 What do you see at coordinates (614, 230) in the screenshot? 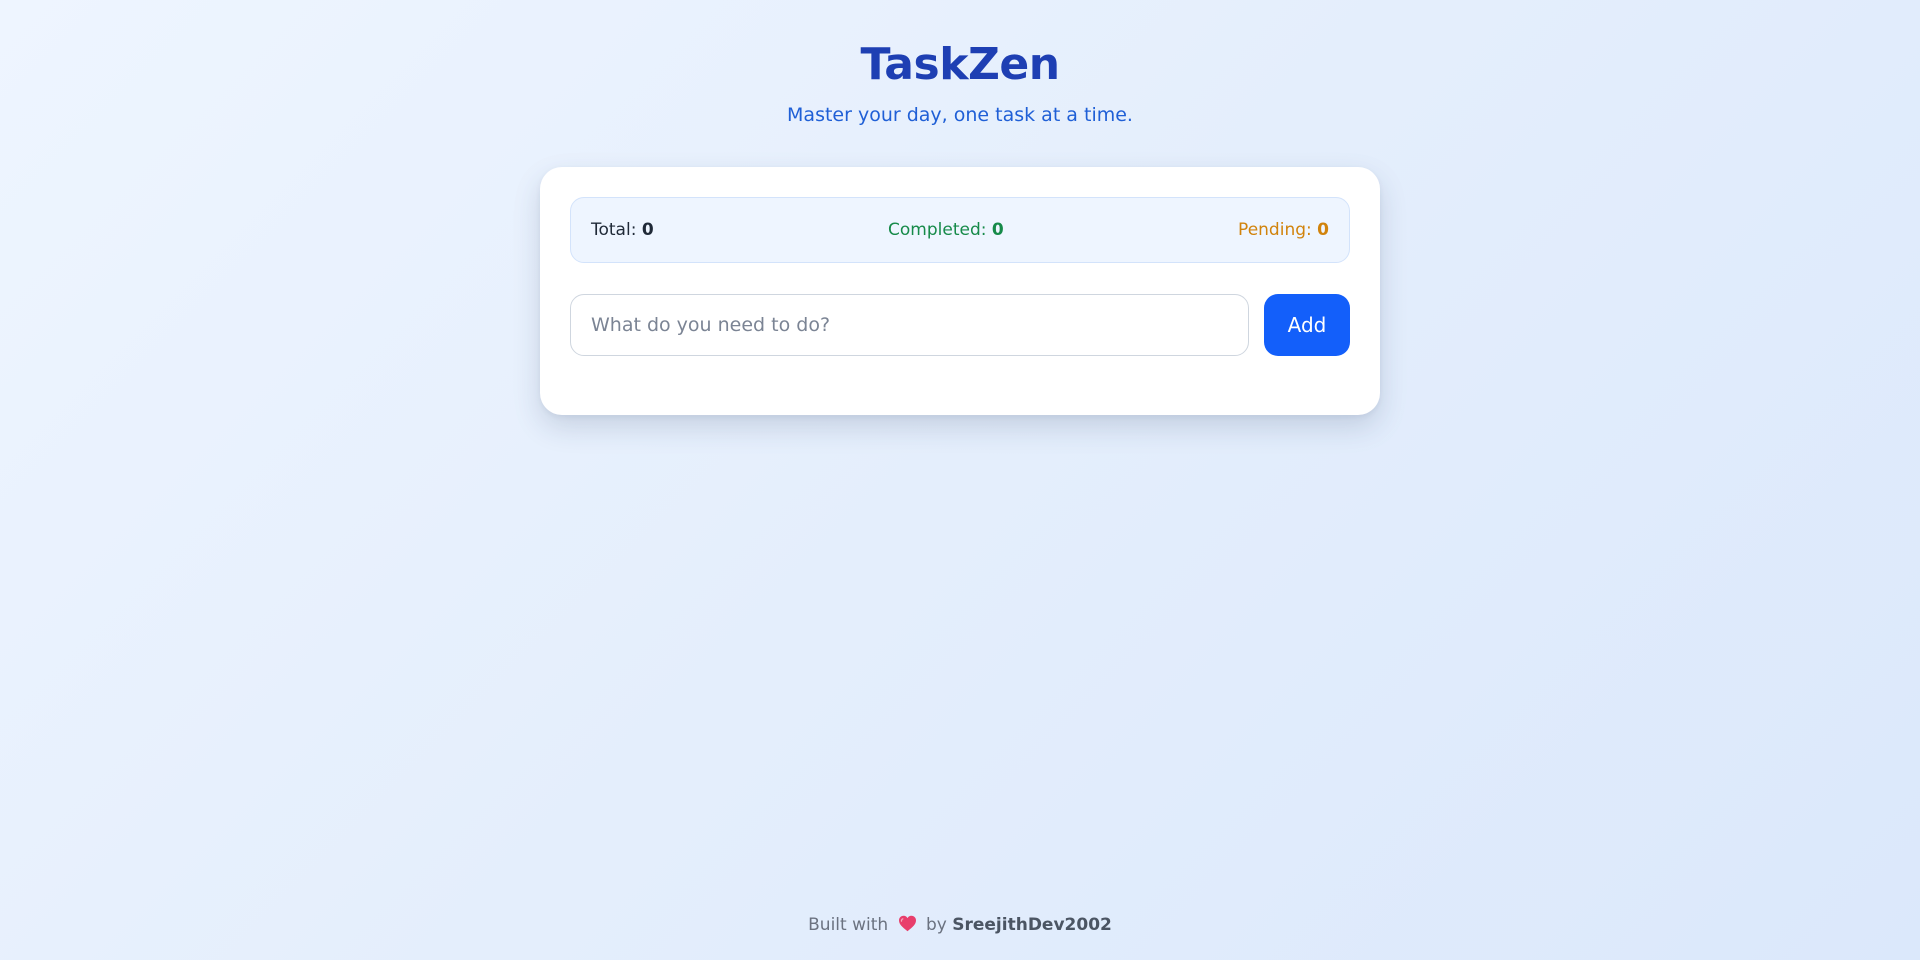
I see `stat-total-label: Total:` at bounding box center [614, 230].